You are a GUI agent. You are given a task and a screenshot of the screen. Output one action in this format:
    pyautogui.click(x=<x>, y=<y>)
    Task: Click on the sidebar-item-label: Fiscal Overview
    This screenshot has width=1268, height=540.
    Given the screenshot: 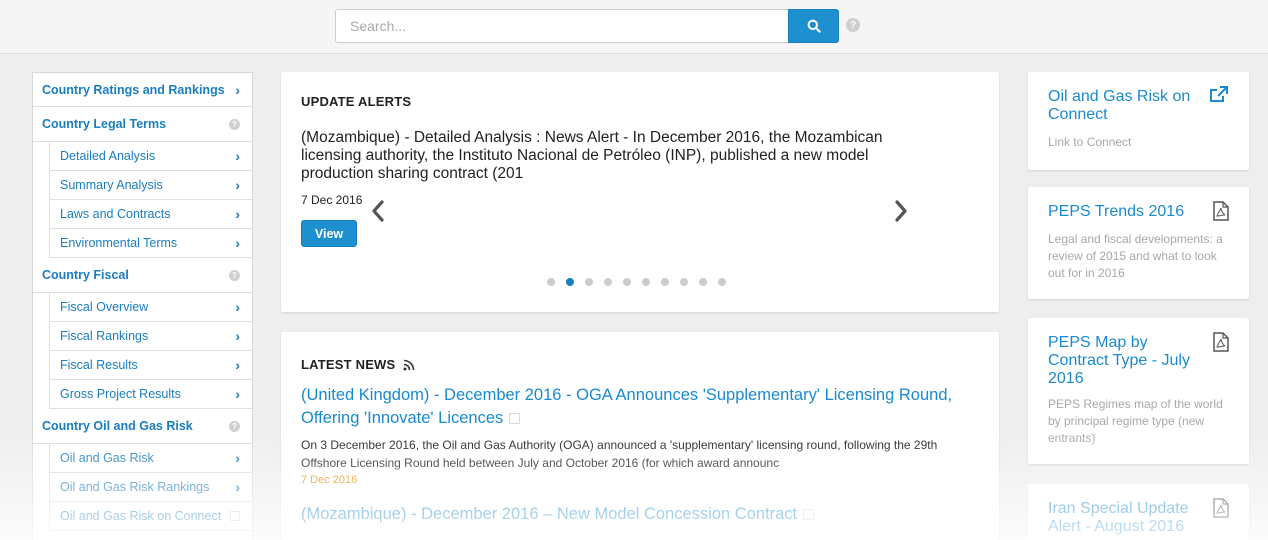 What is the action you would take?
    pyautogui.click(x=104, y=307)
    